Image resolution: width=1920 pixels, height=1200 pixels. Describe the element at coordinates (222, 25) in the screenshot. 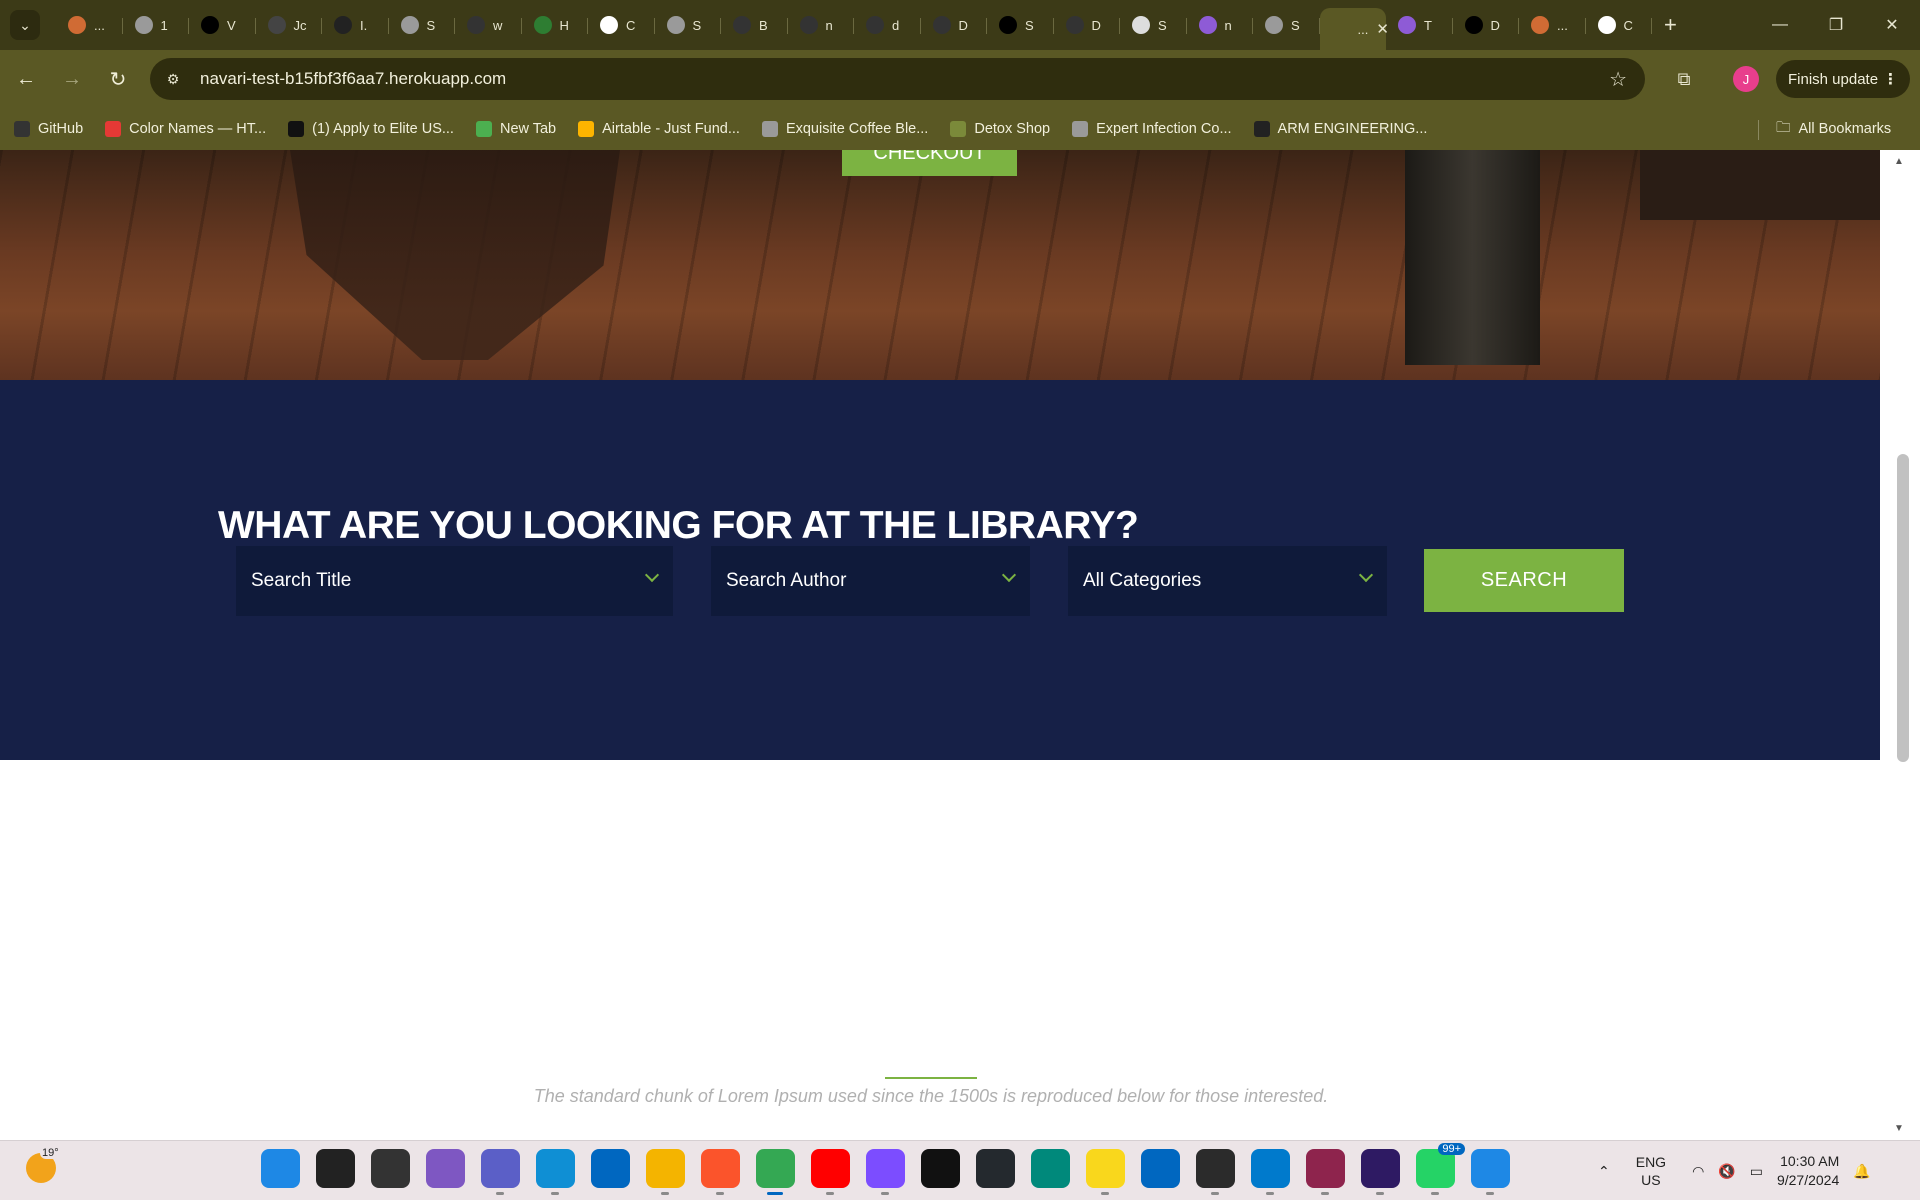

I see `browser-tab: V` at that location.